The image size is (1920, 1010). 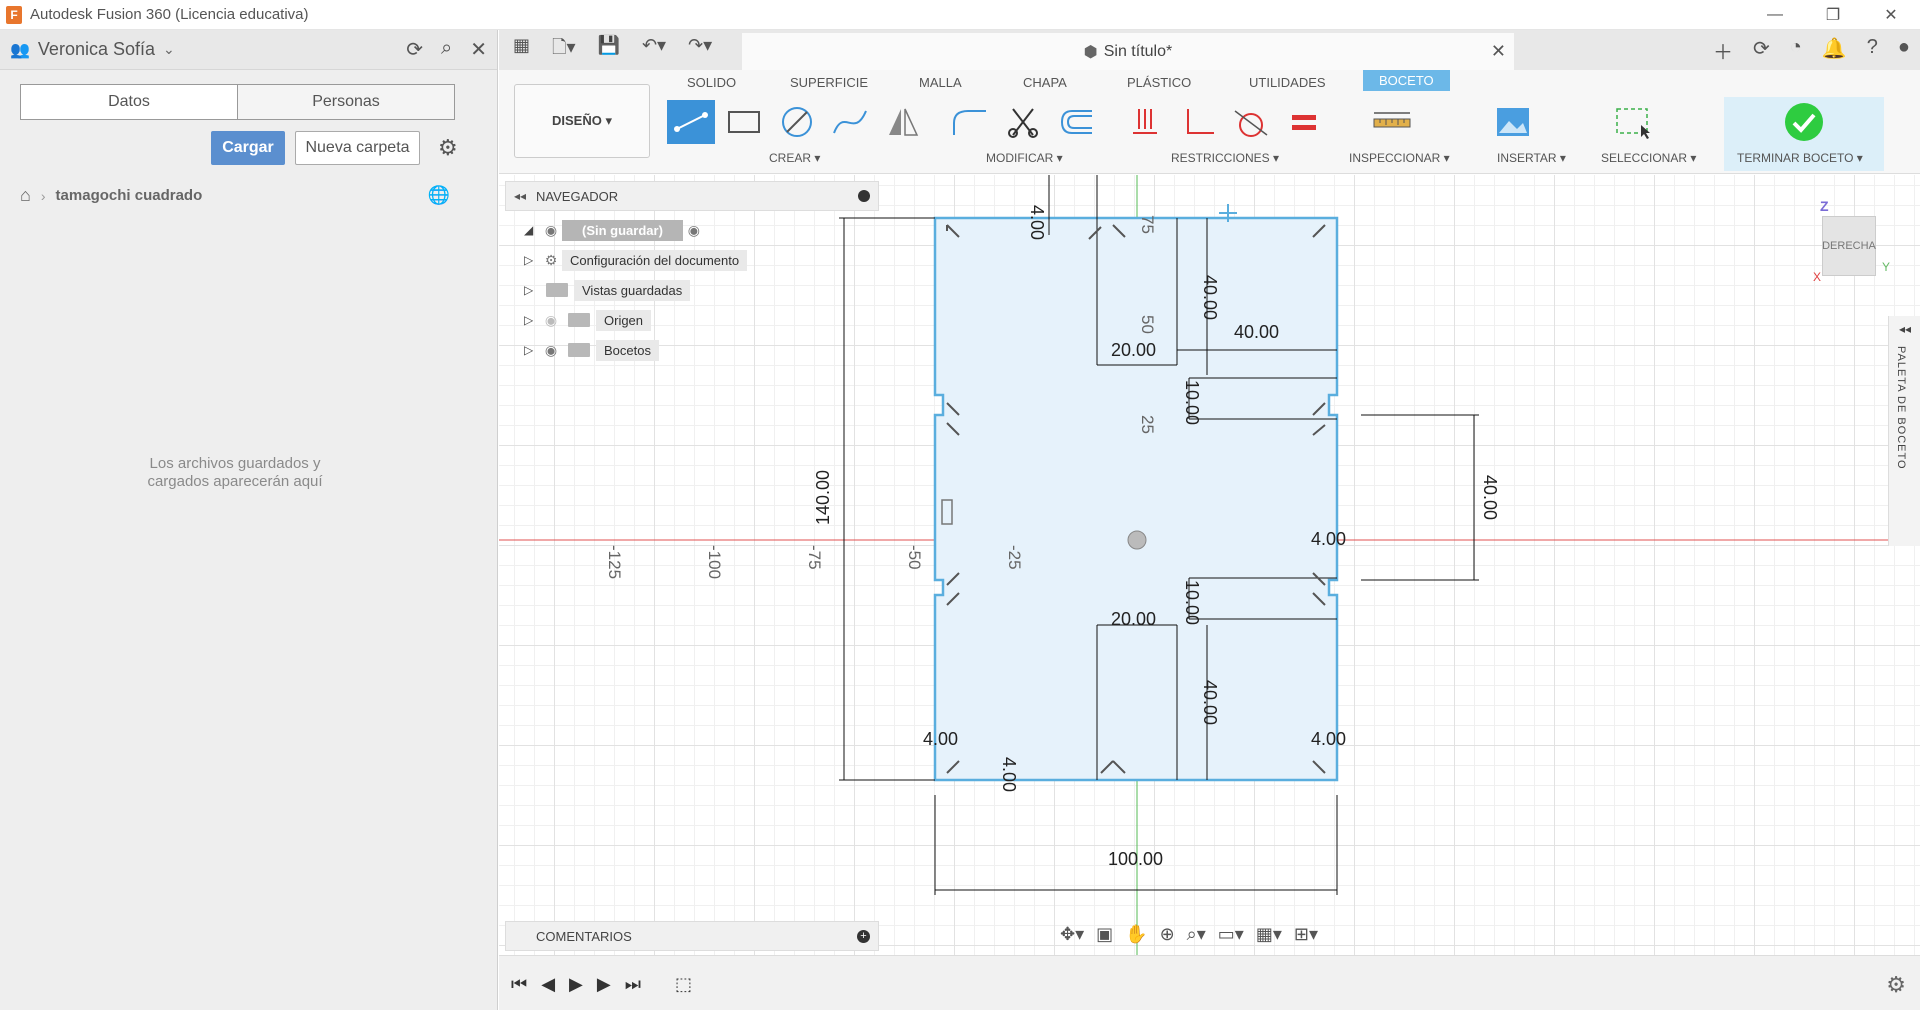 I want to click on fillet-tool-icon, so click(x=970, y=122).